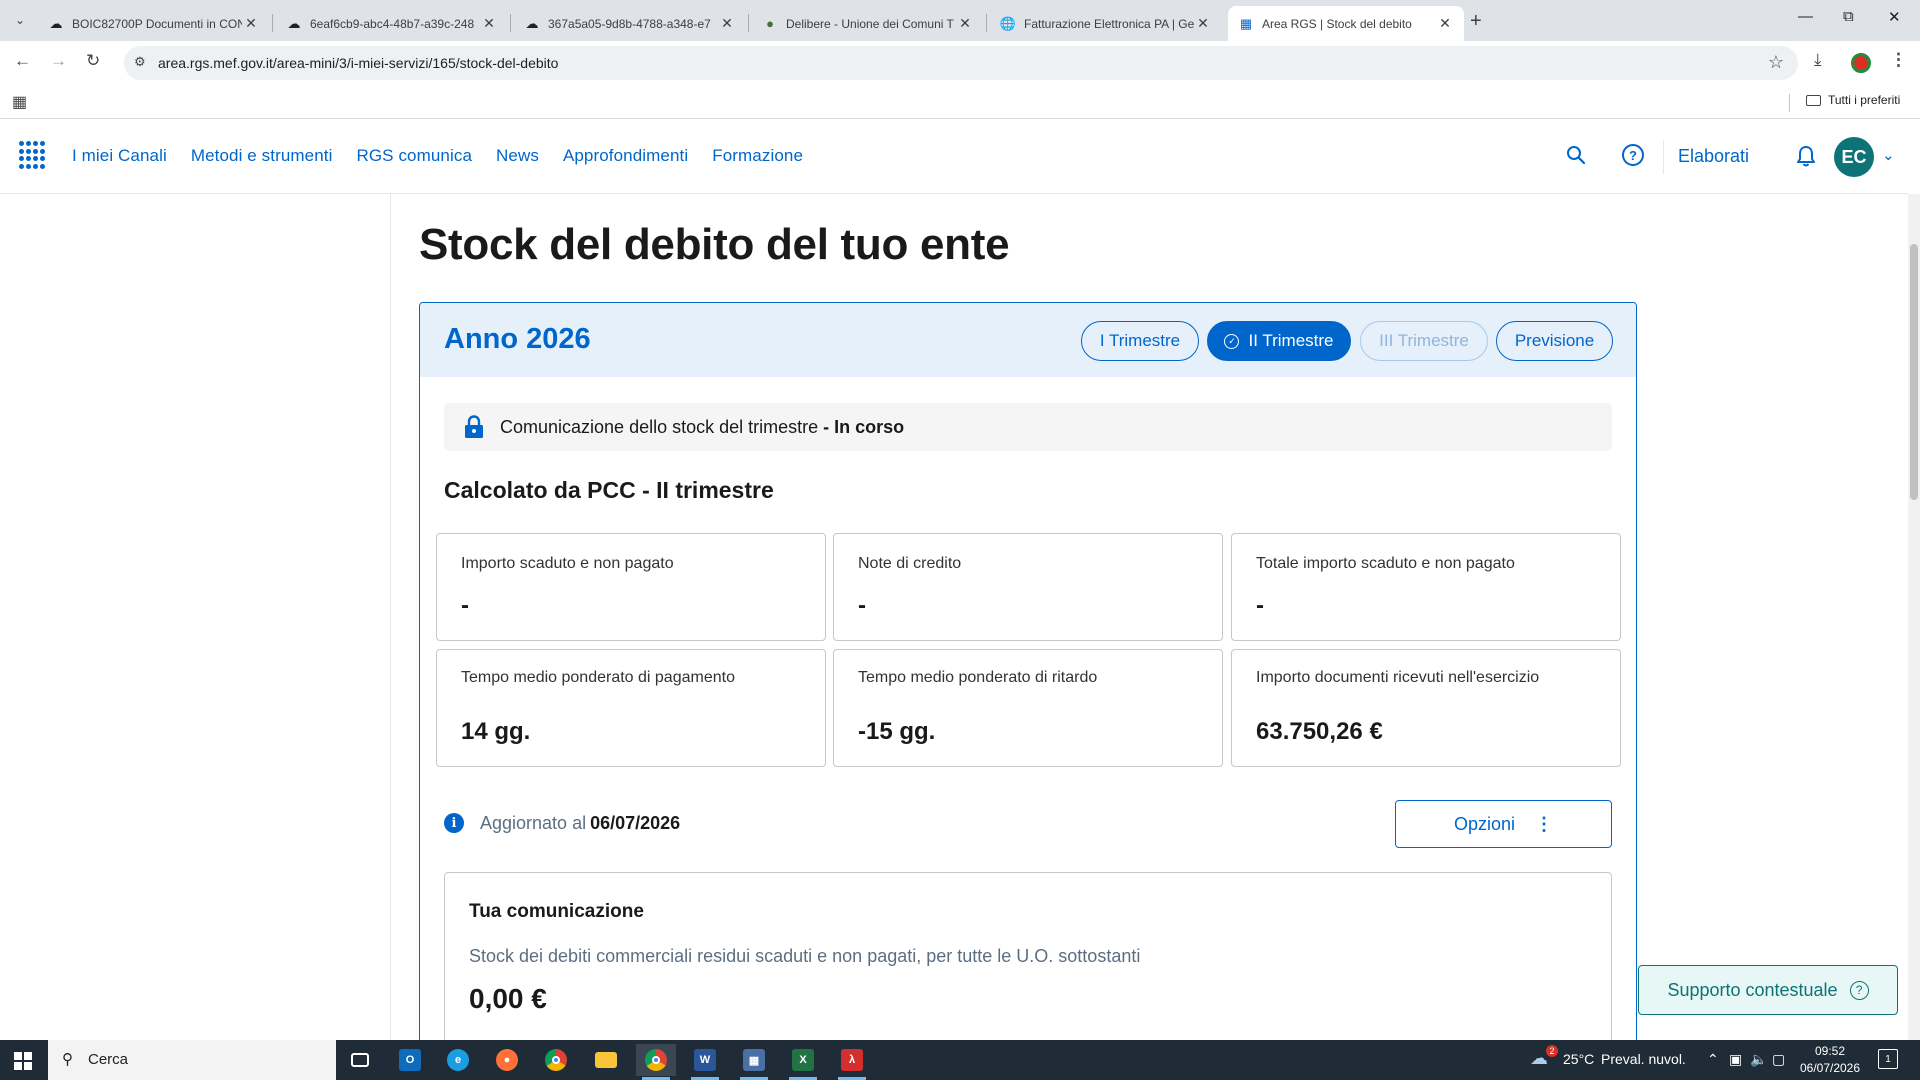 The width and height of the screenshot is (1920, 1080). What do you see at coordinates (868, 23) in the screenshot?
I see `browser-tab: ● Delibere - Unione dei Comuni T ✕` at bounding box center [868, 23].